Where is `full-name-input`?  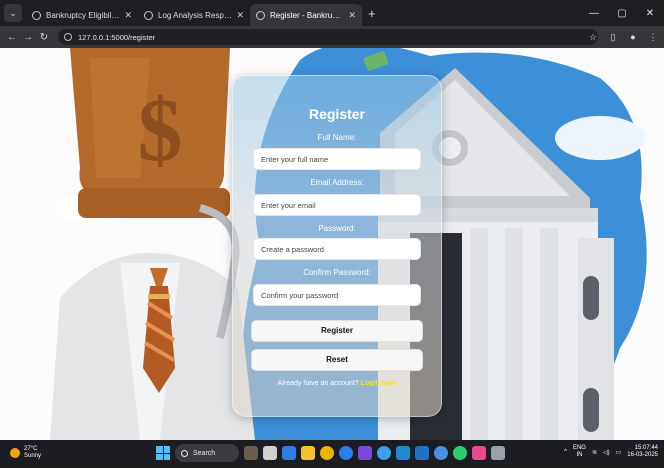 full-name-input is located at coordinates (337, 159).